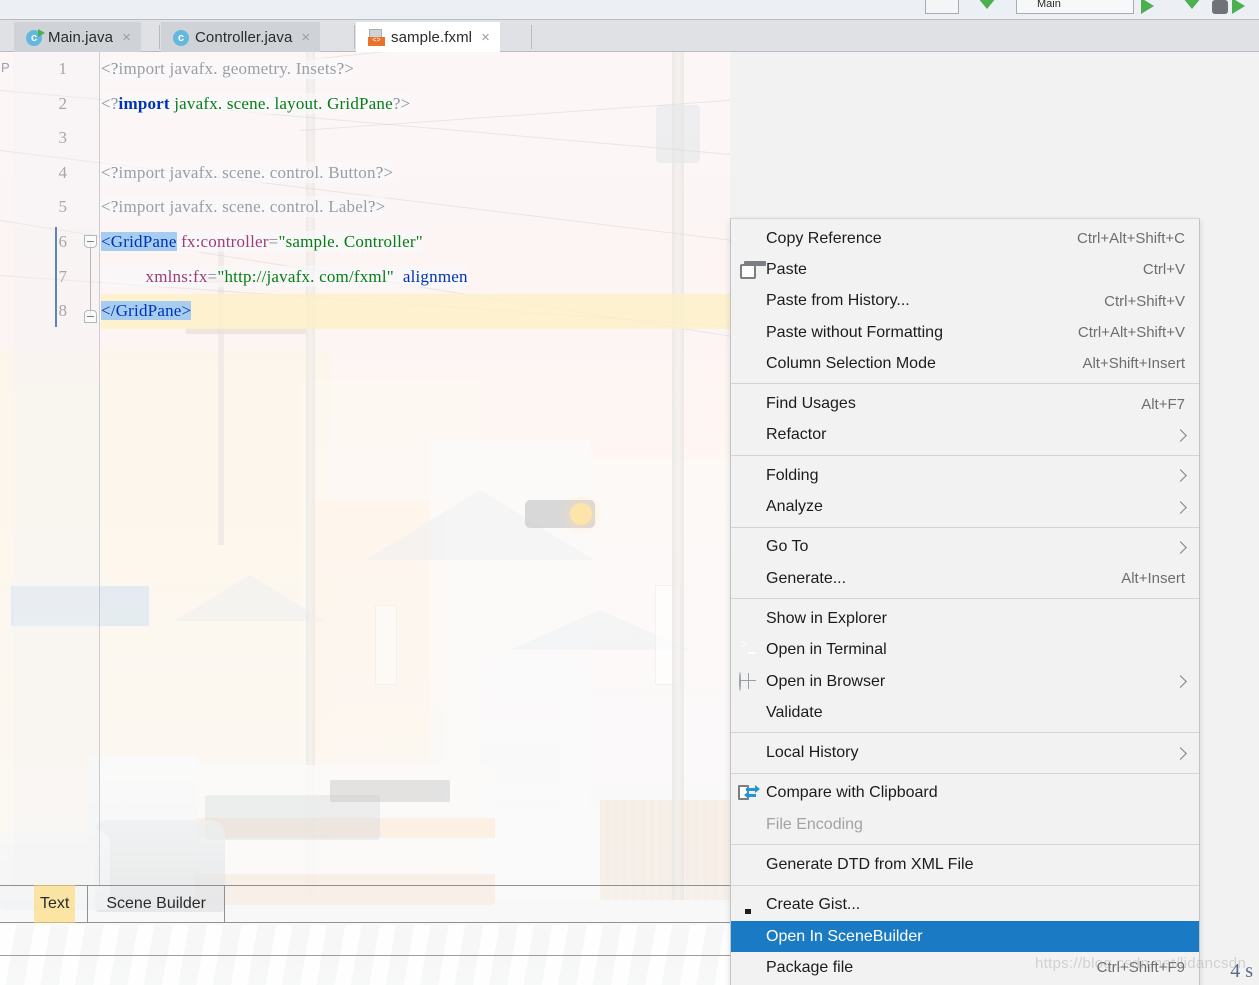 The width and height of the screenshot is (1259, 985). What do you see at coordinates (63, 311) in the screenshot?
I see `line-number: 8` at bounding box center [63, 311].